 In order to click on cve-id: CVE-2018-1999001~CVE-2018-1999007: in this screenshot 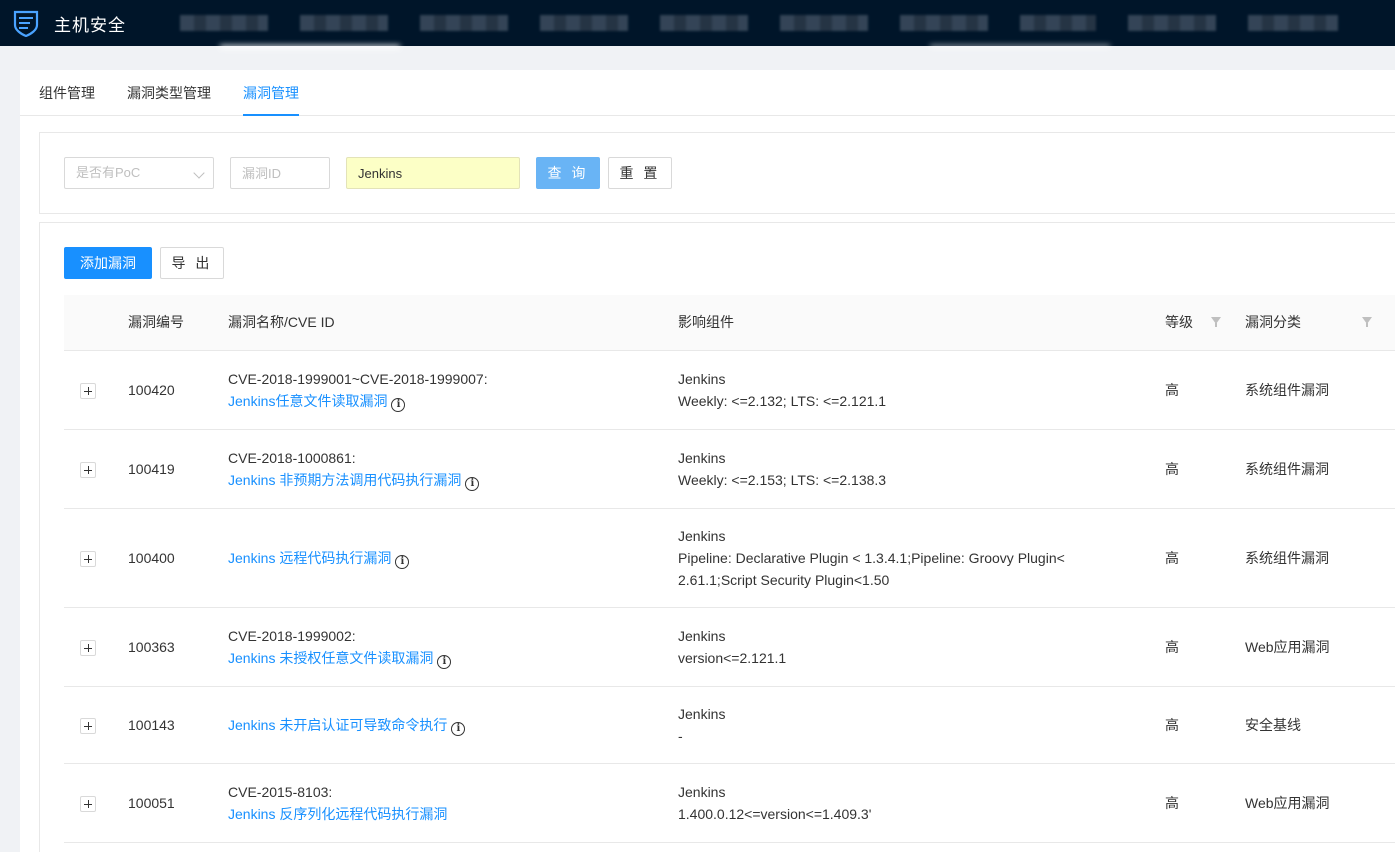, I will do `click(358, 378)`.